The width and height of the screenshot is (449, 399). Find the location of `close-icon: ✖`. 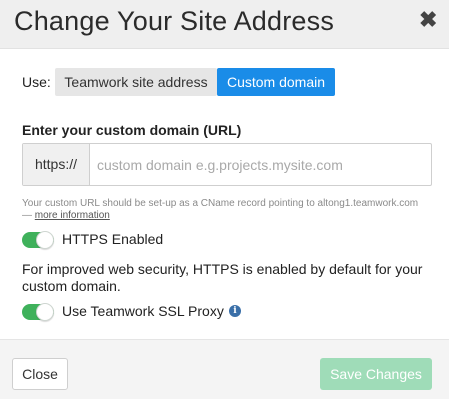

close-icon: ✖ is located at coordinates (428, 20).